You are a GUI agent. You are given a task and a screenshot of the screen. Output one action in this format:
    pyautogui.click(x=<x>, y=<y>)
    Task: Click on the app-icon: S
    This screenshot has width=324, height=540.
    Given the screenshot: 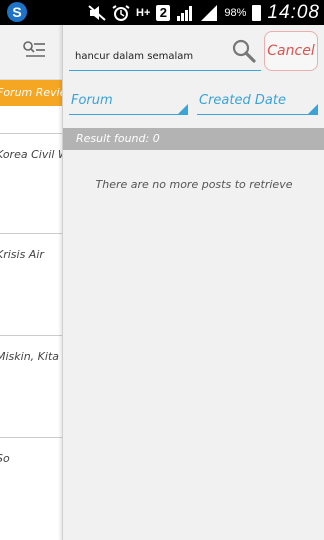 What is the action you would take?
    pyautogui.click(x=17, y=12)
    